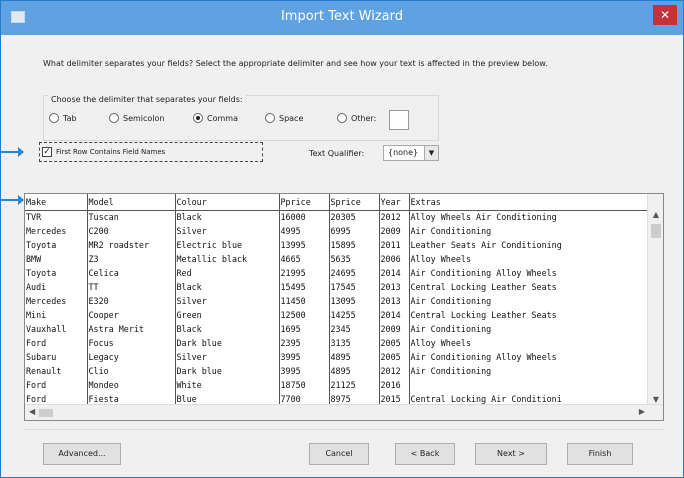 The height and width of the screenshot is (478, 684). I want to click on scroll-thumb, so click(656, 231).